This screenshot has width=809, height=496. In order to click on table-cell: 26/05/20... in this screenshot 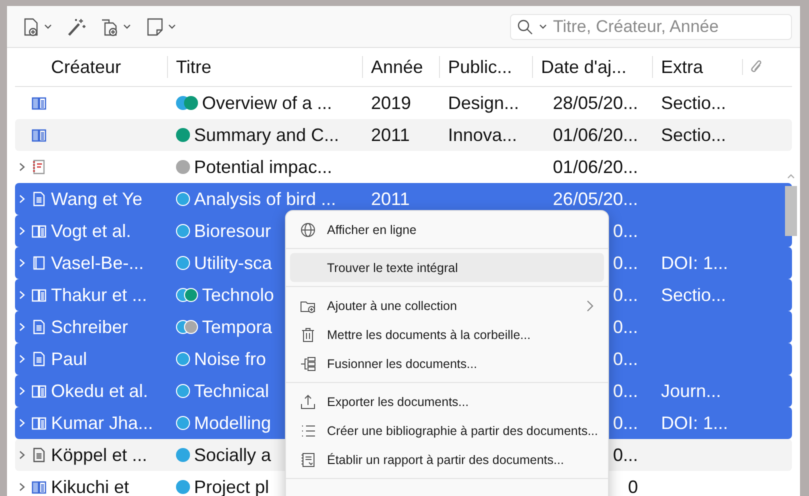, I will do `click(595, 199)`.